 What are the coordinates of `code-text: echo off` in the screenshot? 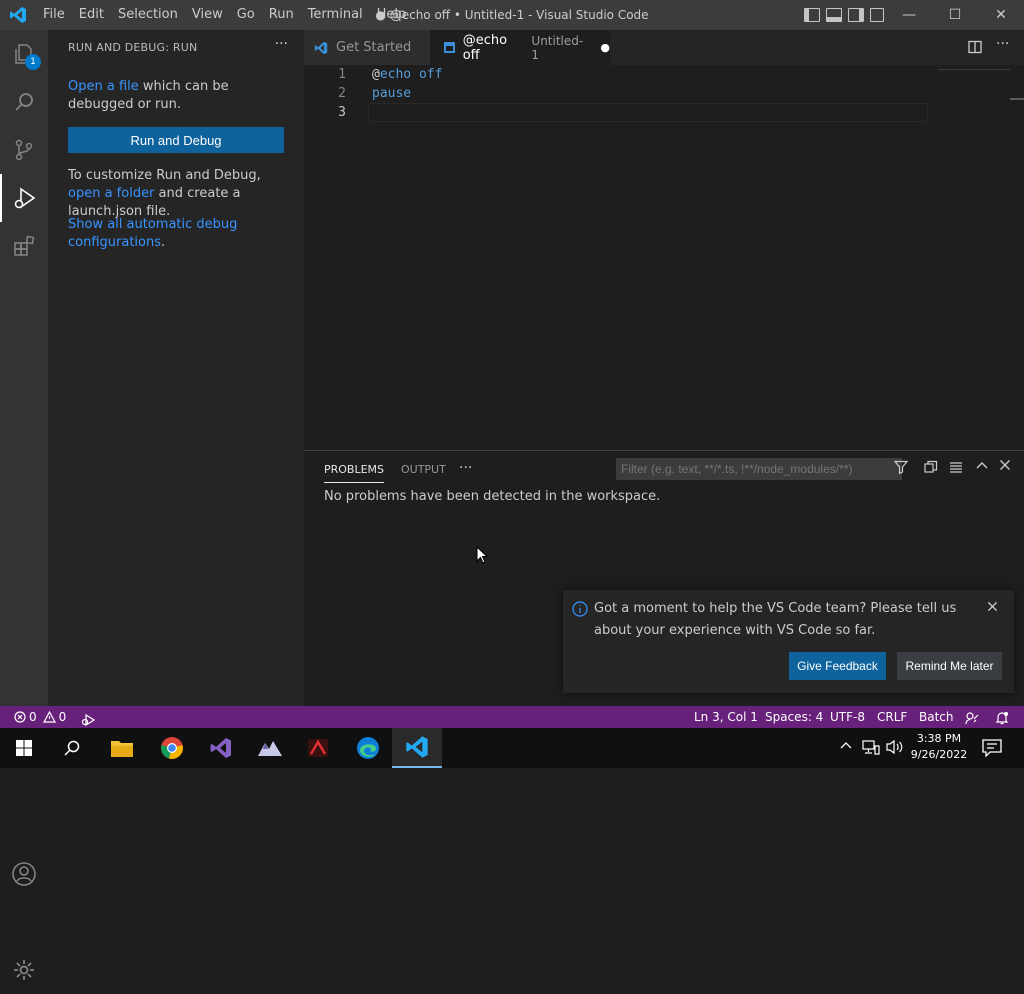 It's located at (411, 74).